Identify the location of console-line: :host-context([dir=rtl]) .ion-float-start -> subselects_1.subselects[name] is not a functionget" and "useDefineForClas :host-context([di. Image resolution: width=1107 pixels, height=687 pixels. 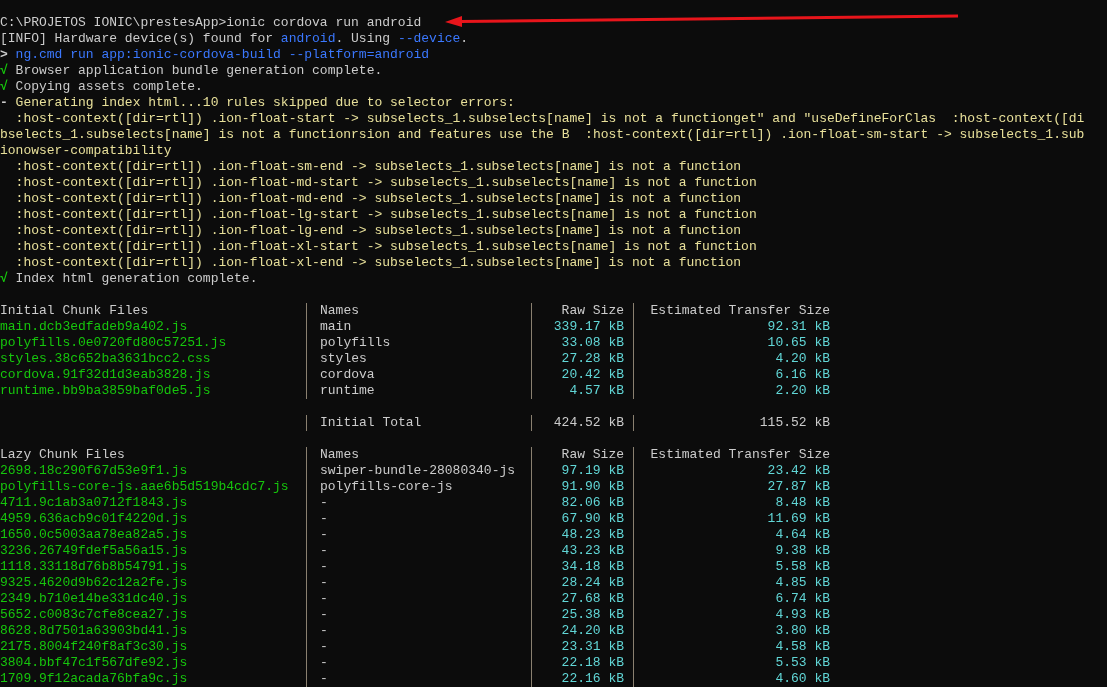
(549, 119).